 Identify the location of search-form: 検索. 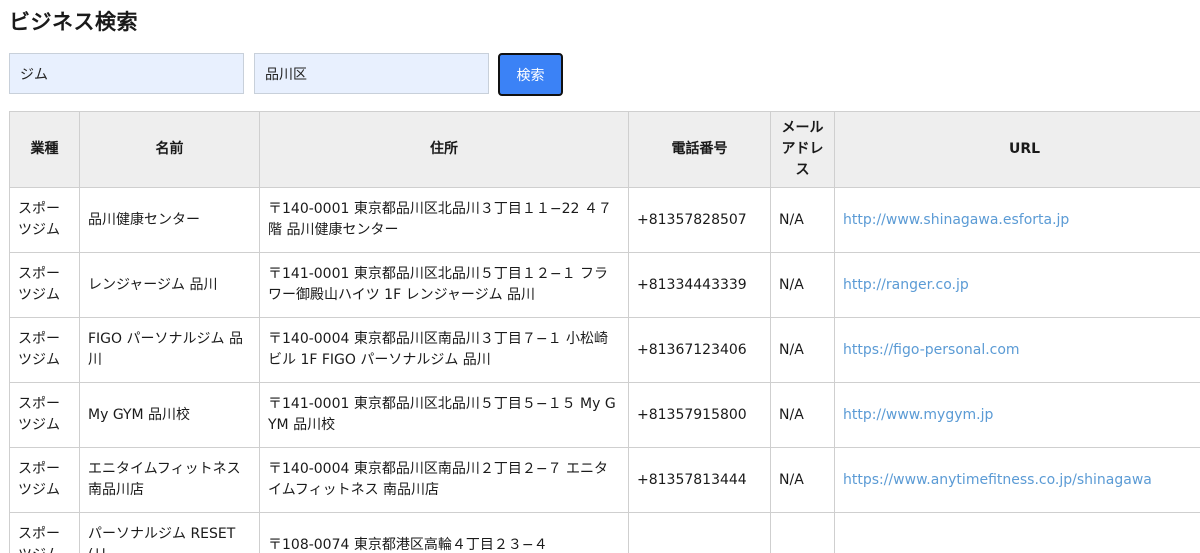
(309, 74).